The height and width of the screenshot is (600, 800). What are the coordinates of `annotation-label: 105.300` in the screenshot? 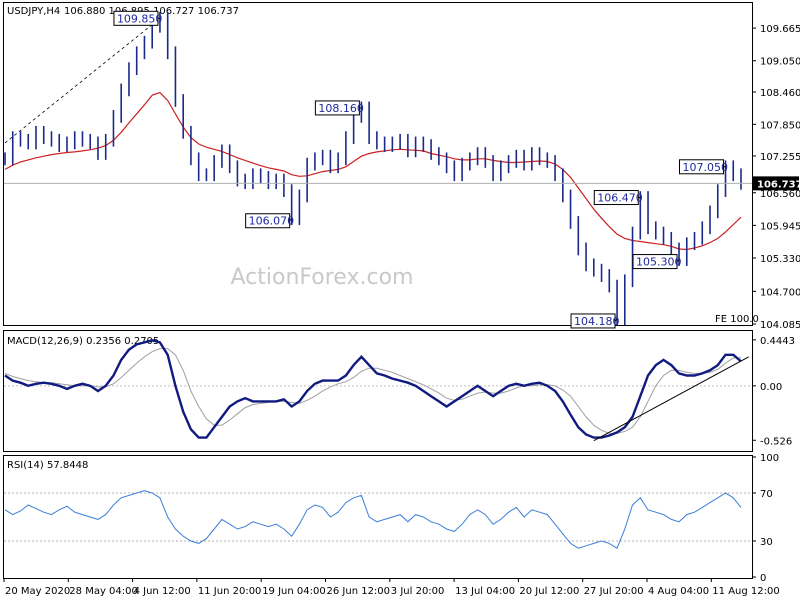 It's located at (657, 262).